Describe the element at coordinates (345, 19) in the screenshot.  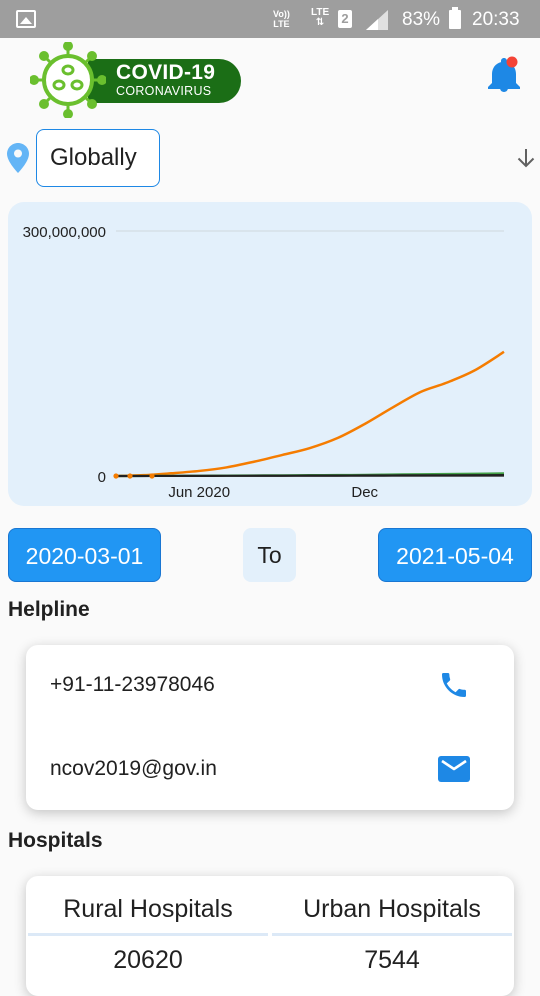
I see `sim-slot-badge: 2` at that location.